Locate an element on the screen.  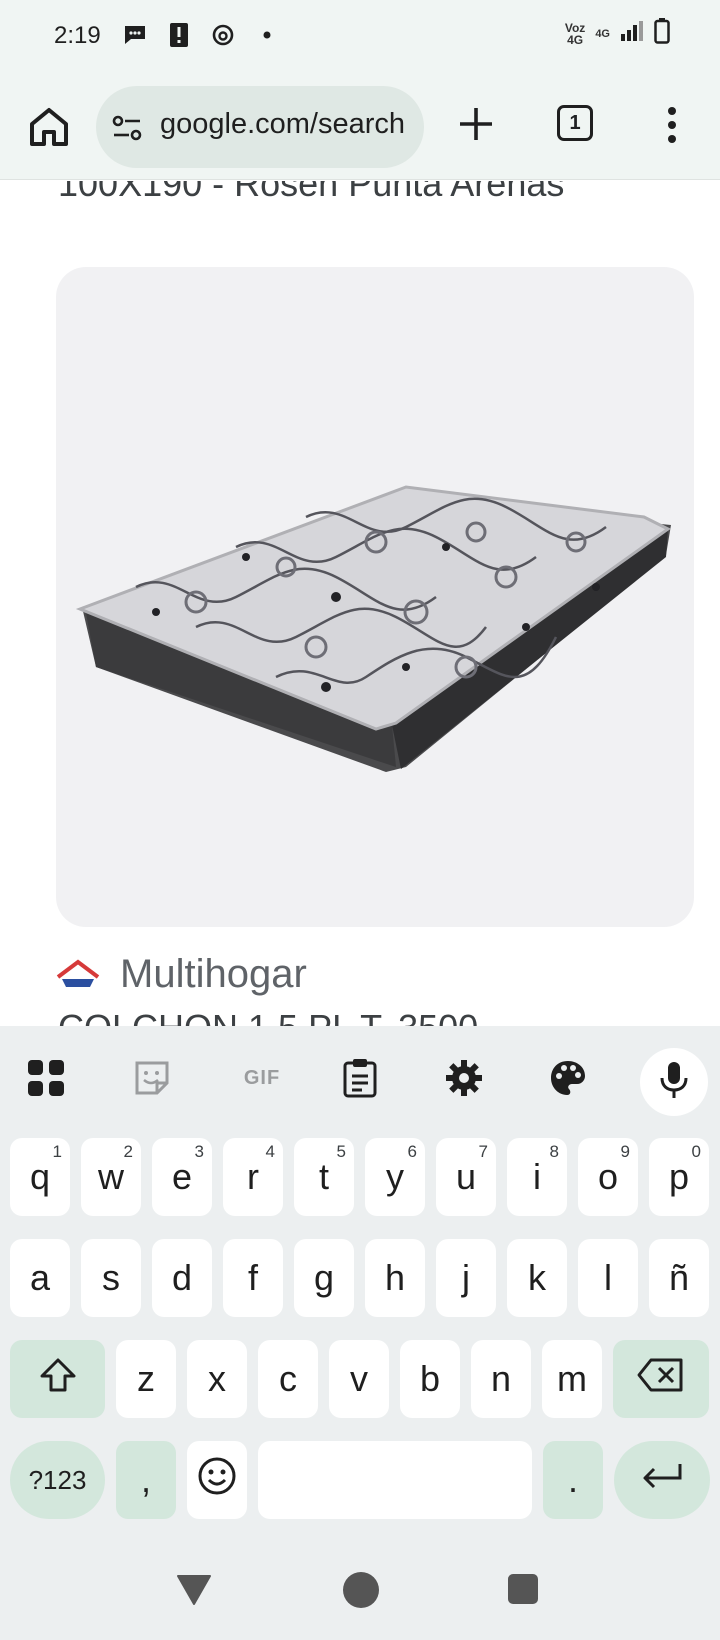
key-label: w is located at coordinates (111, 1176).